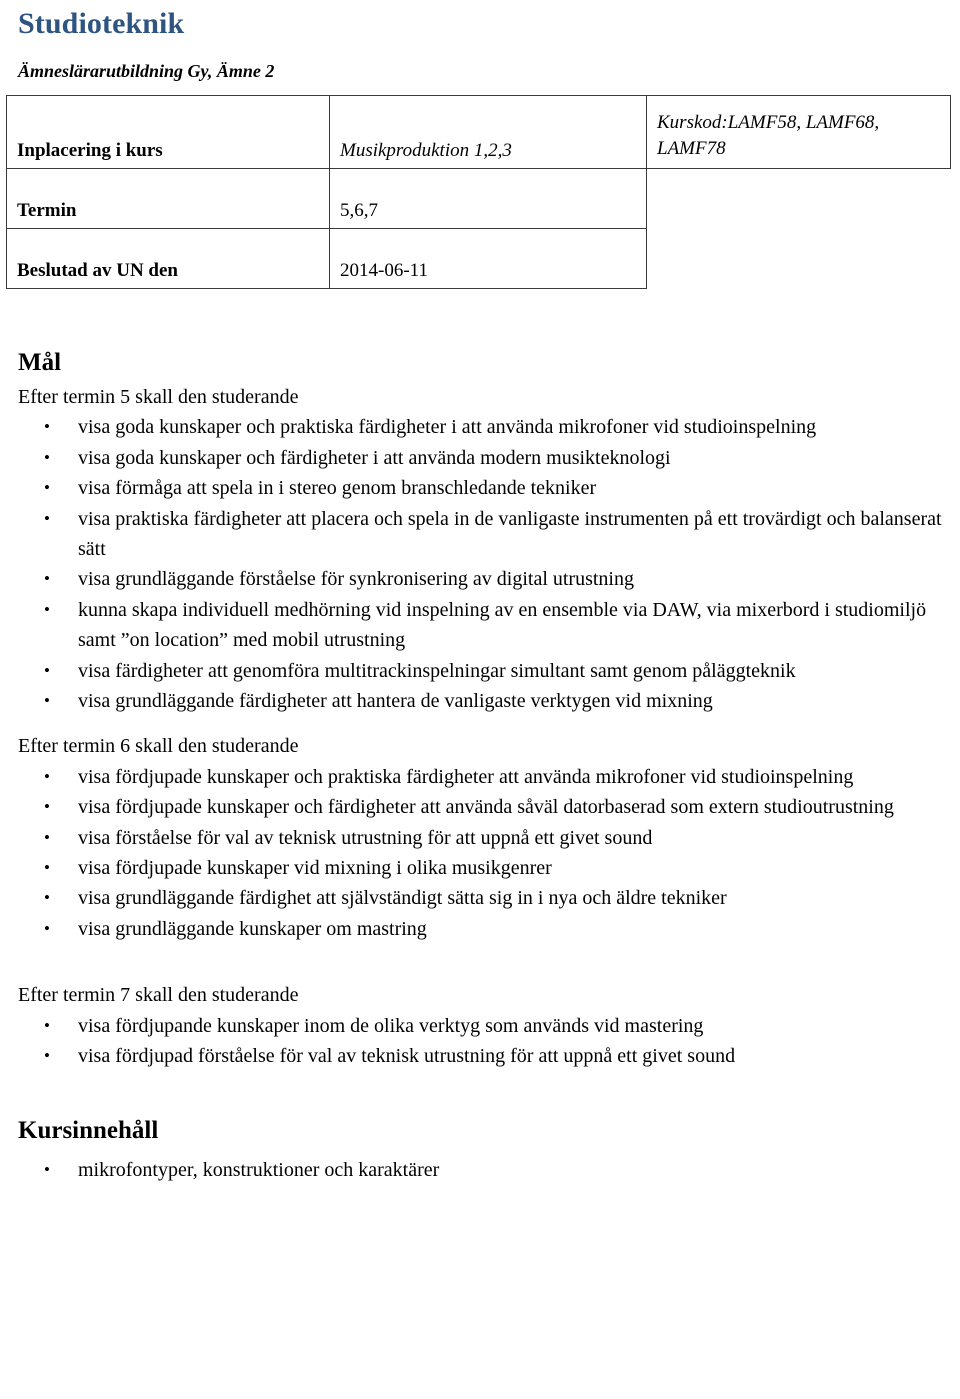 The image size is (960, 1399). Describe the element at coordinates (168, 198) in the screenshot. I see `info-label-termin: Termin` at that location.